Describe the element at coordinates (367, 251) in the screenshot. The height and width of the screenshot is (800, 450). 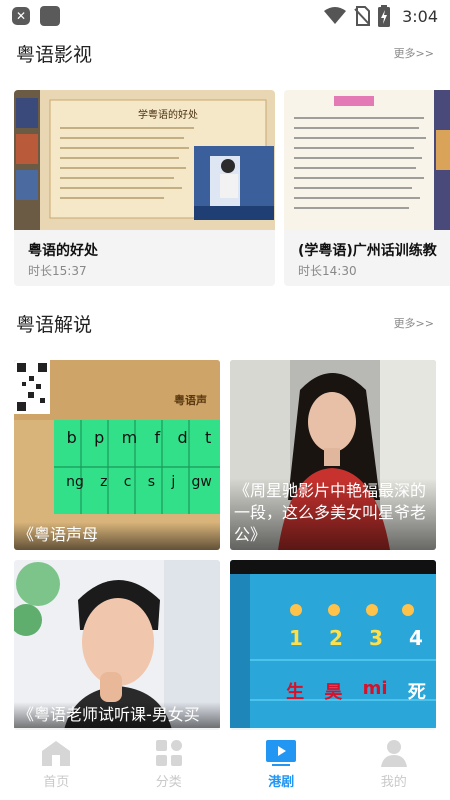
I see `video-title: (学粤语)广州话训练教` at that location.